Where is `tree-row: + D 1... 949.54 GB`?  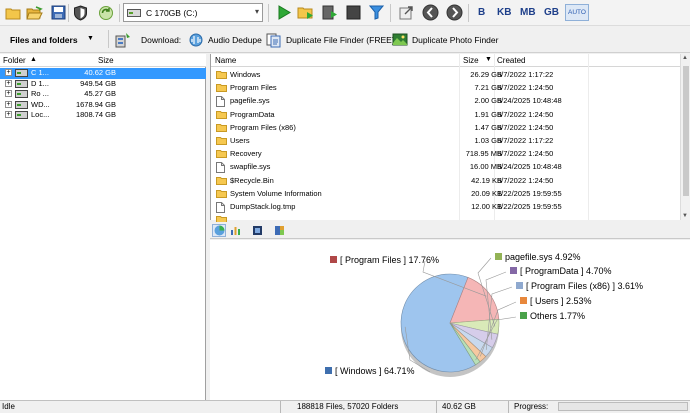 tree-row: + D 1... 949.54 GB is located at coordinates (103, 84).